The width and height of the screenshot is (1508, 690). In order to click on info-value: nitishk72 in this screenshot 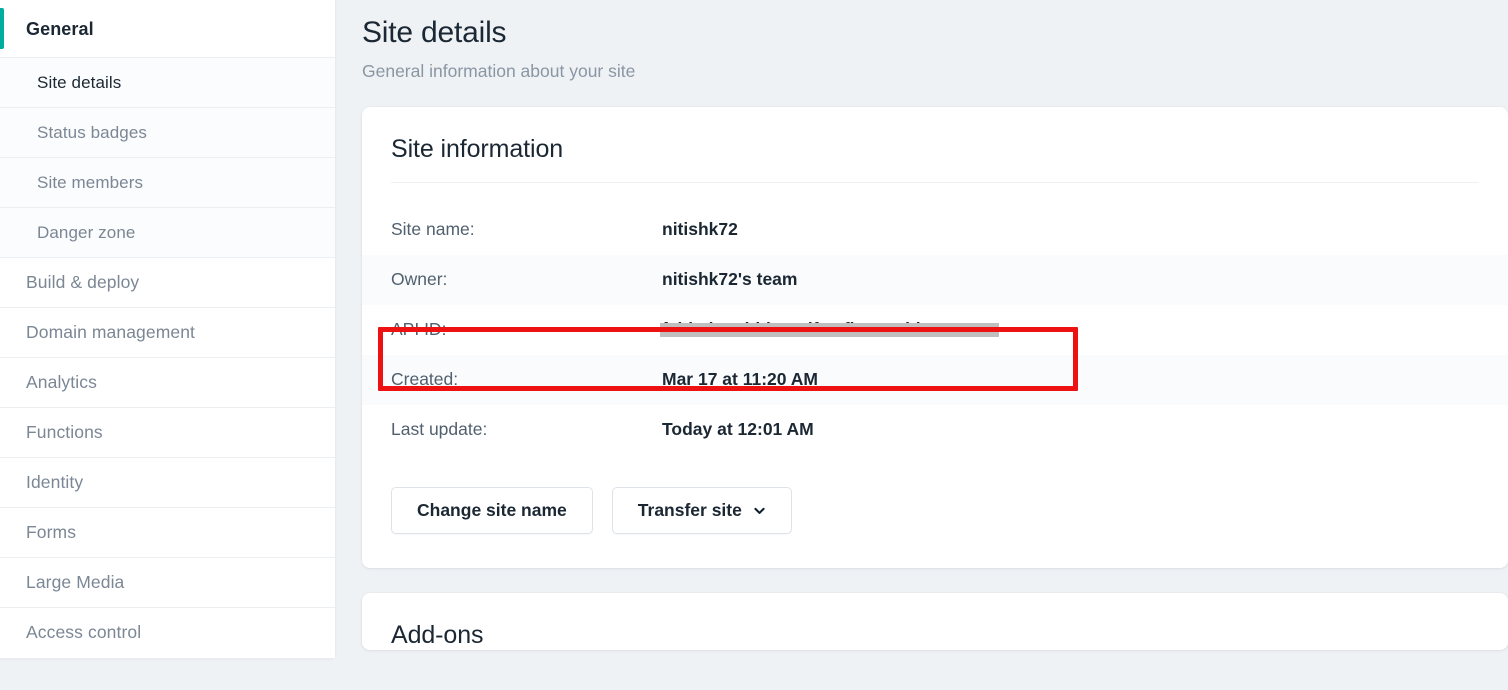, I will do `click(700, 229)`.